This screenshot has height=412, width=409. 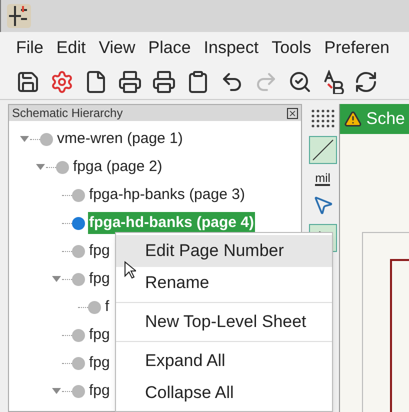 I want to click on menu-item: Rename, so click(x=224, y=283).